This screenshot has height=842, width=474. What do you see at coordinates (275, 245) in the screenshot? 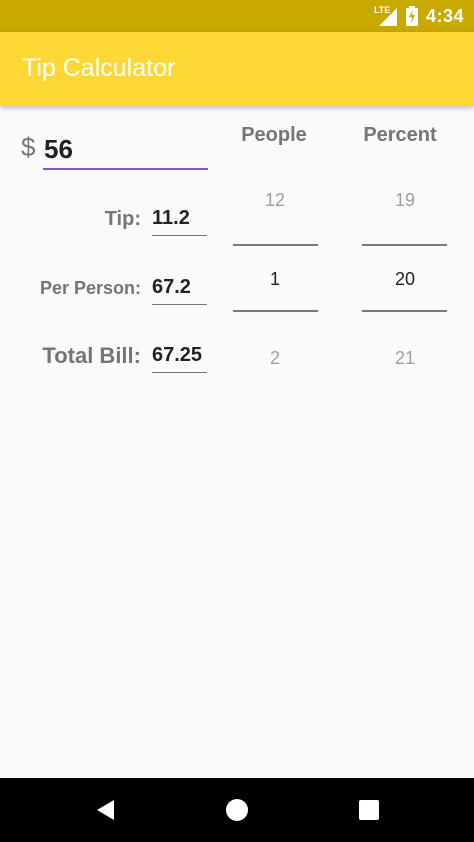
I see `people-picker-divider-top` at bounding box center [275, 245].